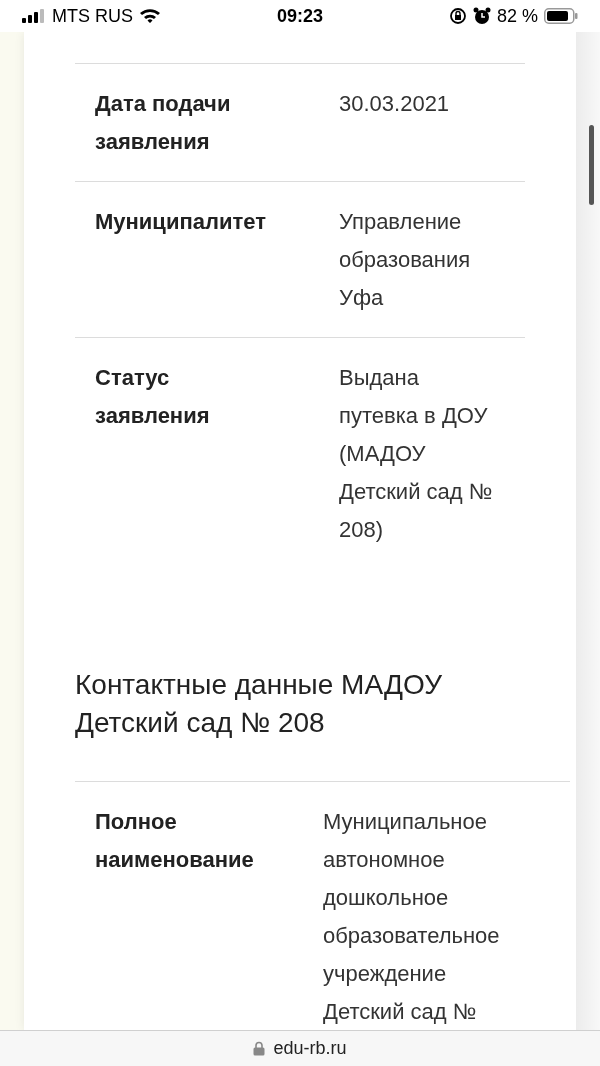 The width and height of the screenshot is (600, 1066). I want to click on rotation-lock-icon, so click(457, 16).